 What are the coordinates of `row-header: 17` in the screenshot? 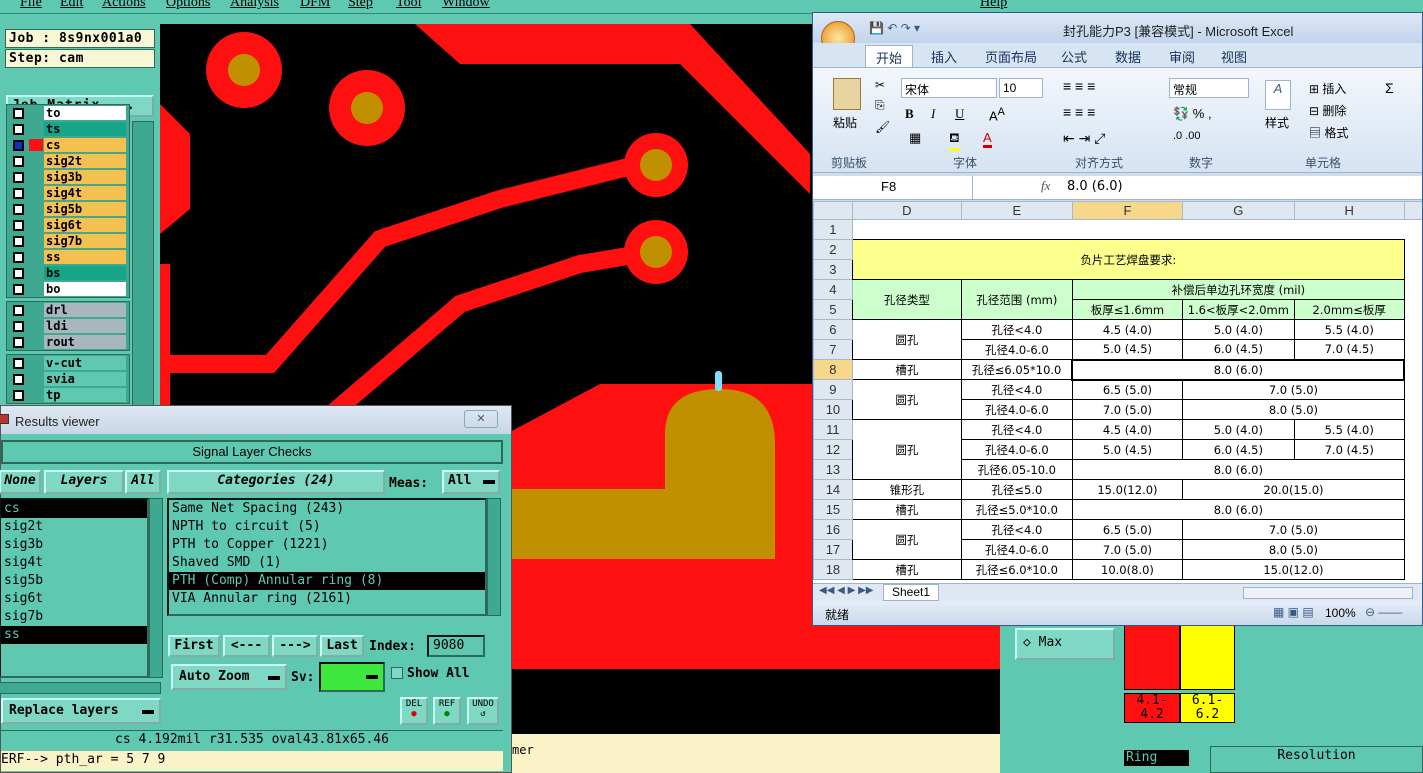 It's located at (833, 549).